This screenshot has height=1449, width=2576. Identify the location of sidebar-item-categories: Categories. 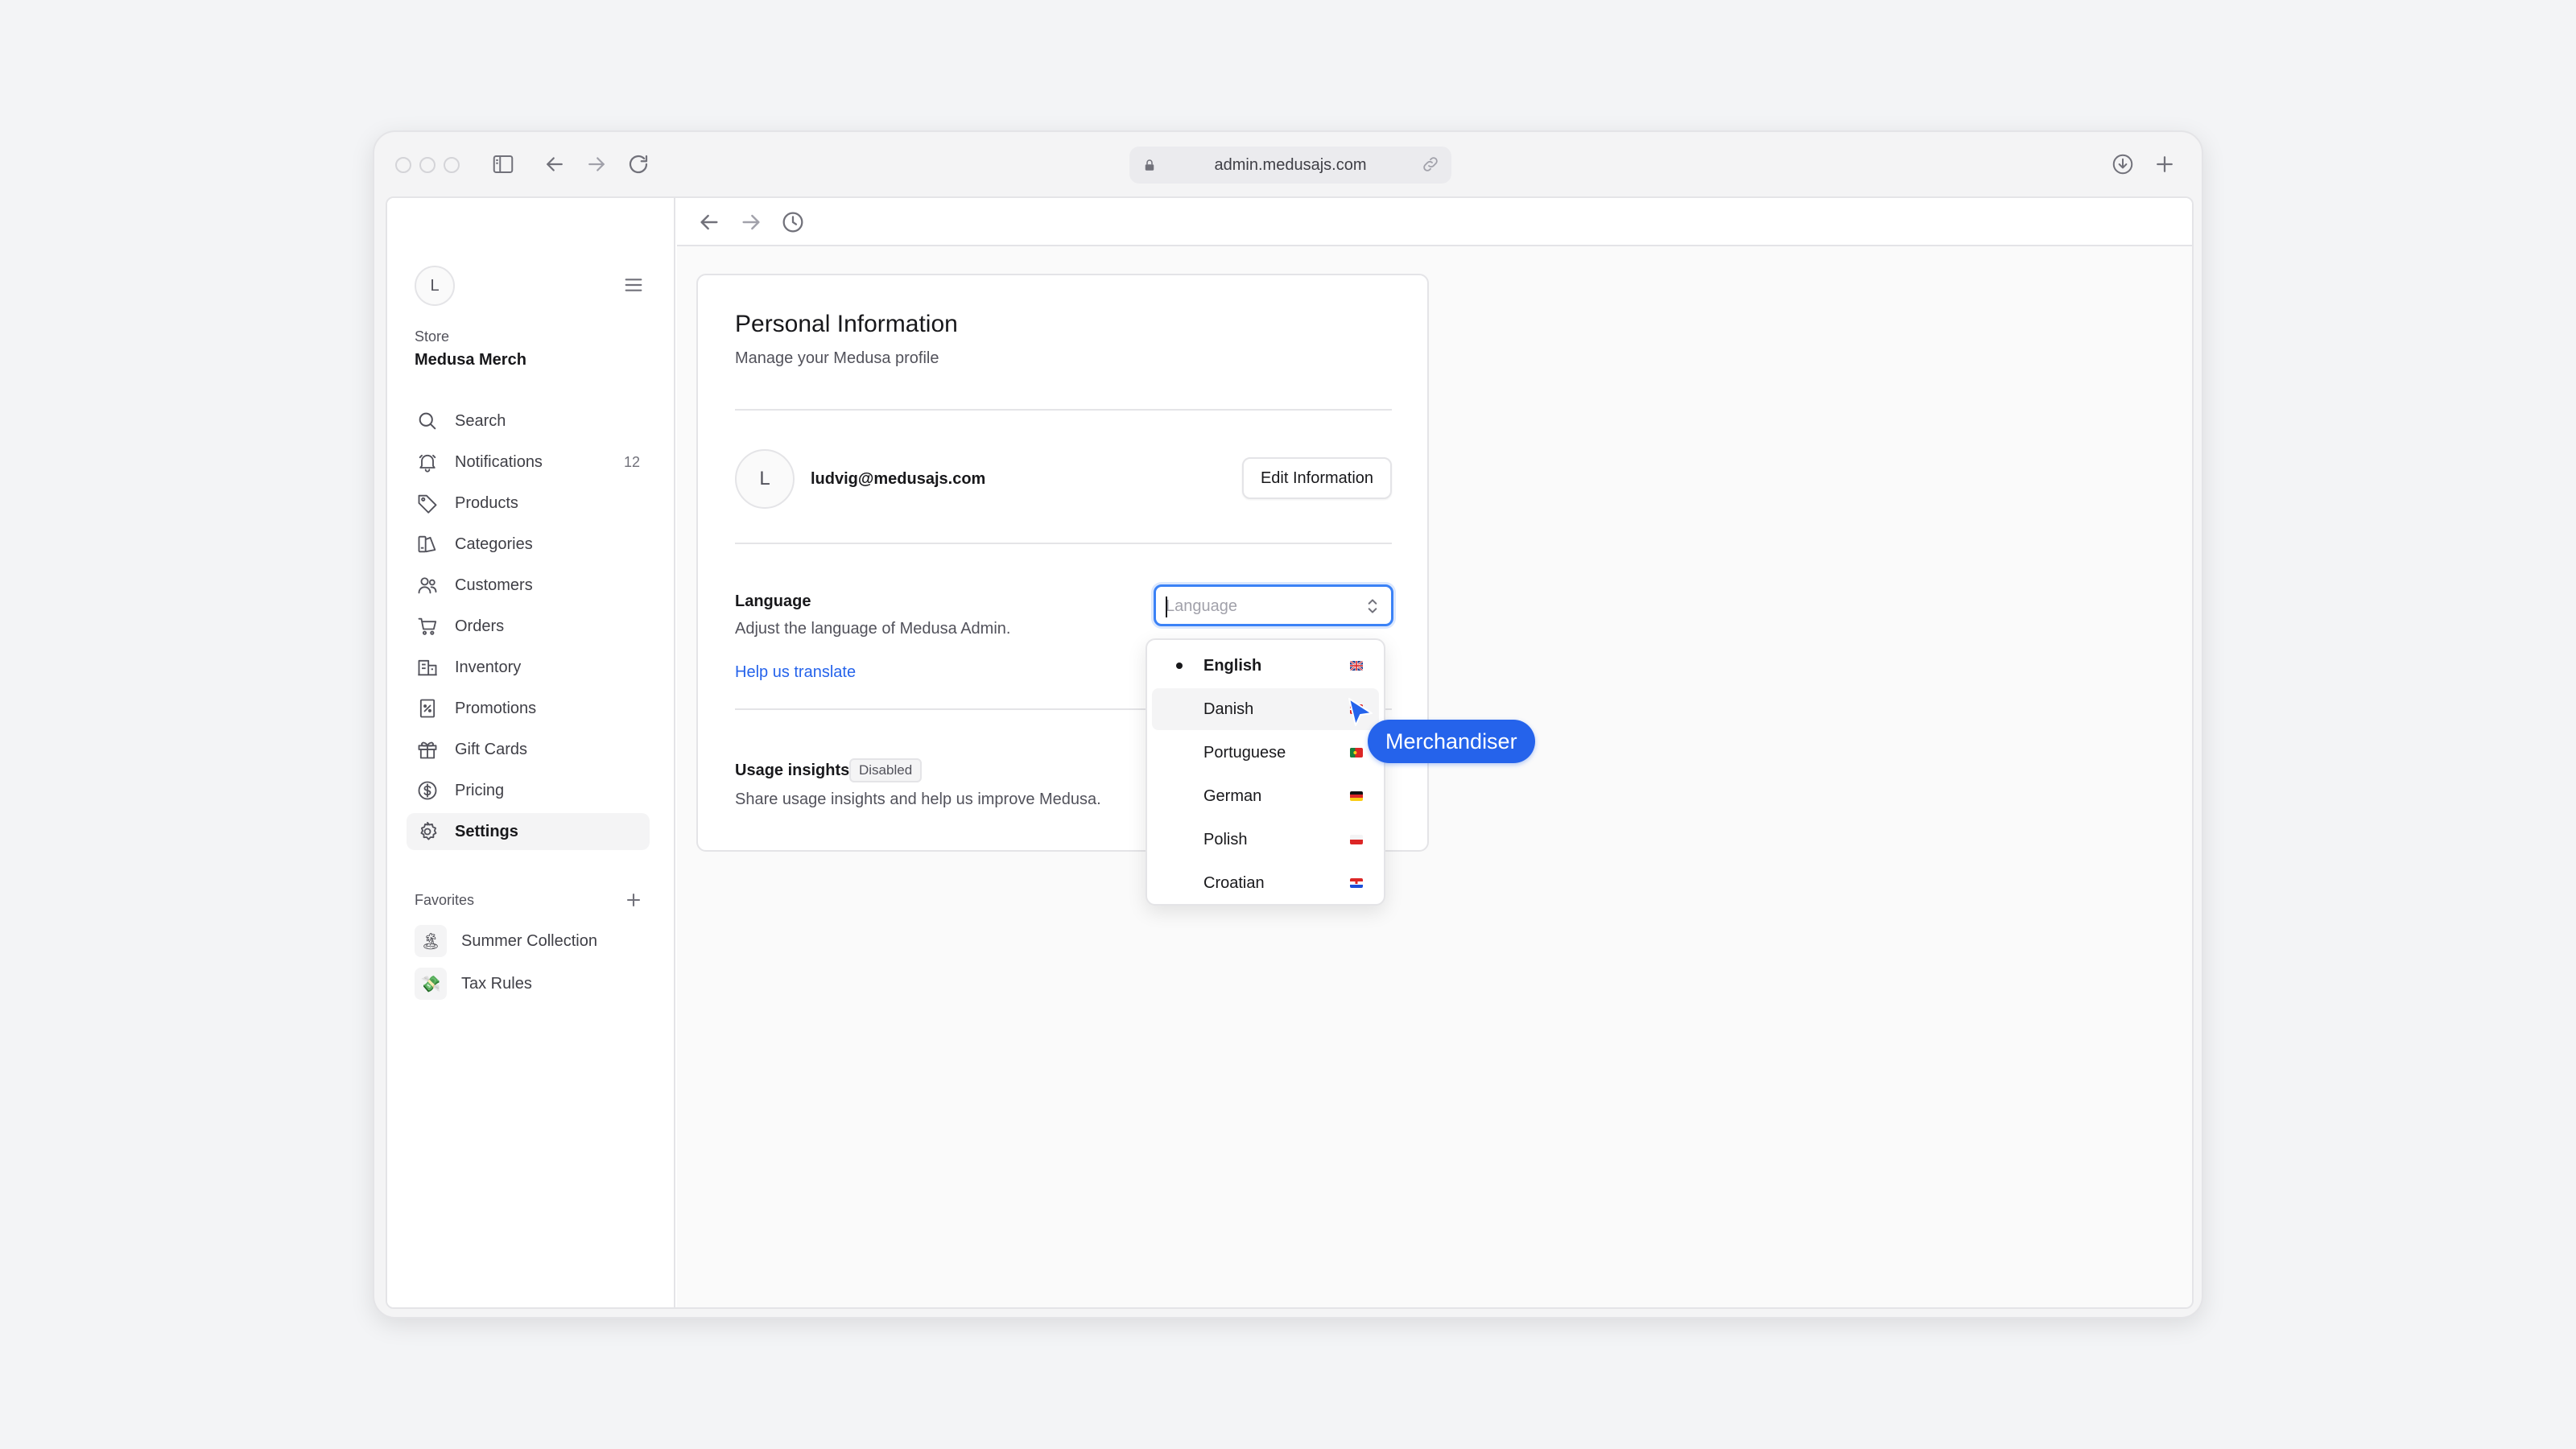
(528, 544).